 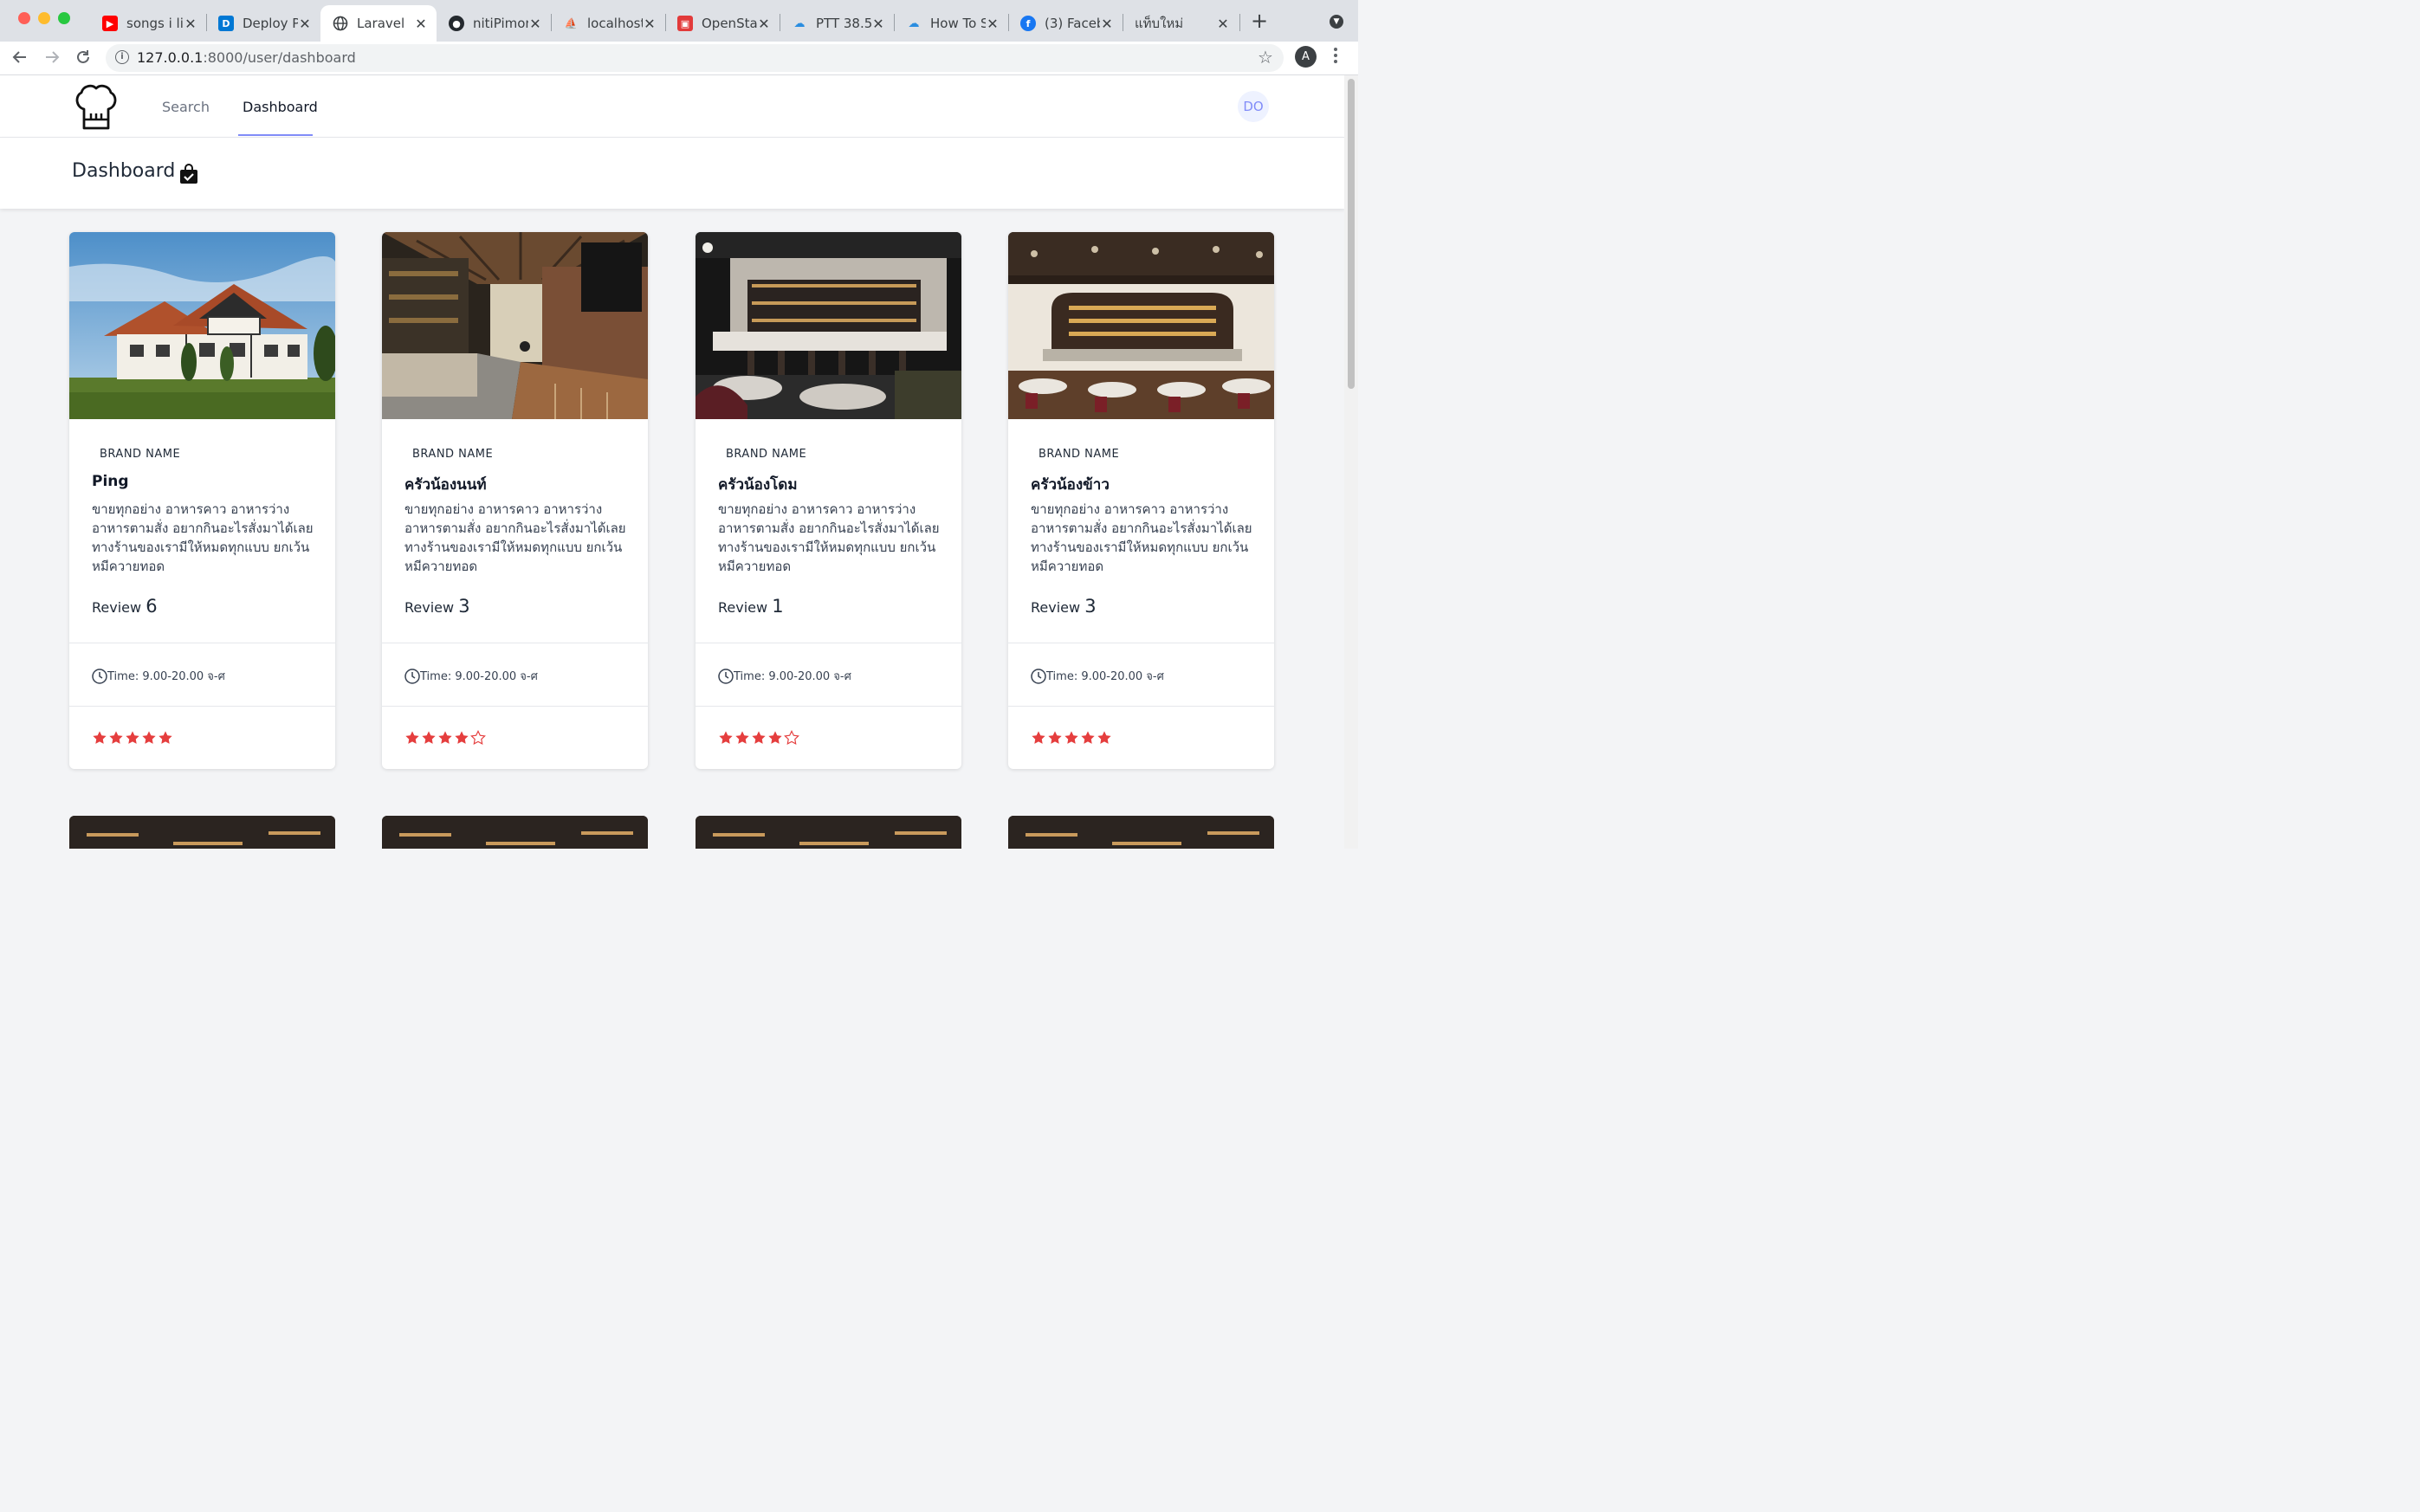 What do you see at coordinates (83, 58) in the screenshot?
I see `reload-icon` at bounding box center [83, 58].